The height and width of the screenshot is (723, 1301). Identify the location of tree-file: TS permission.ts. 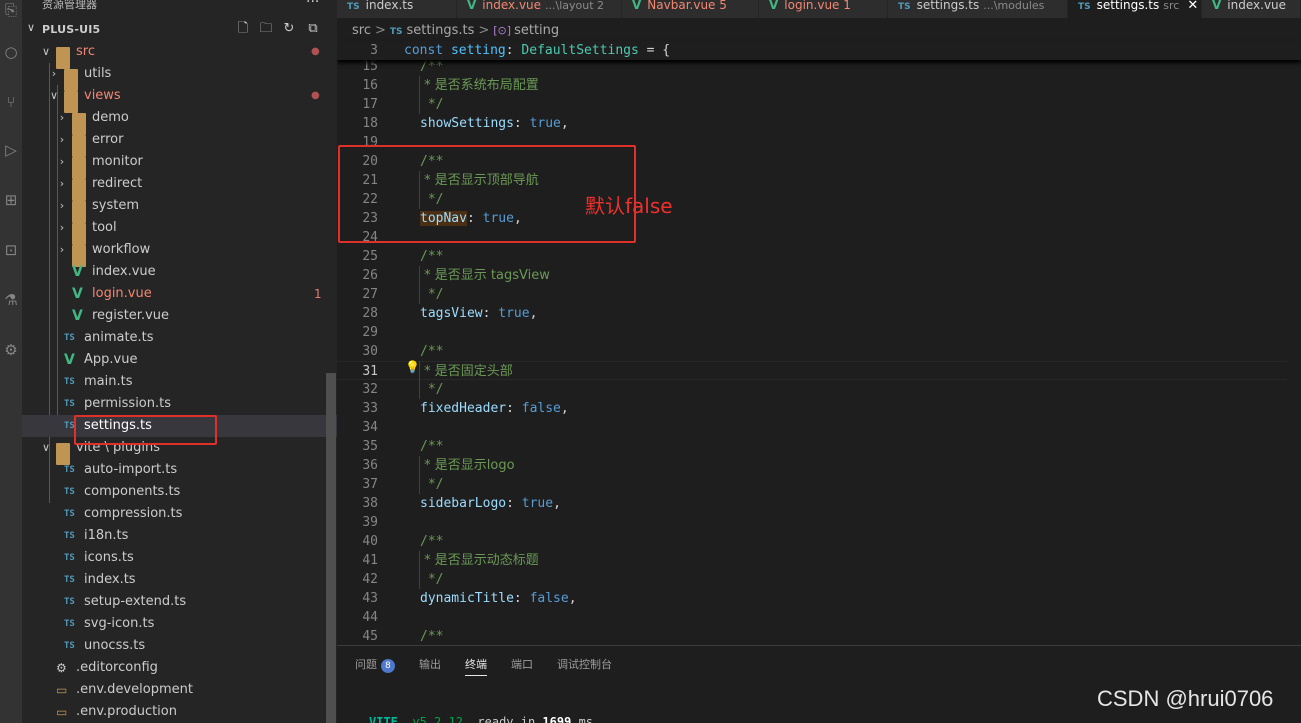
(179, 404).